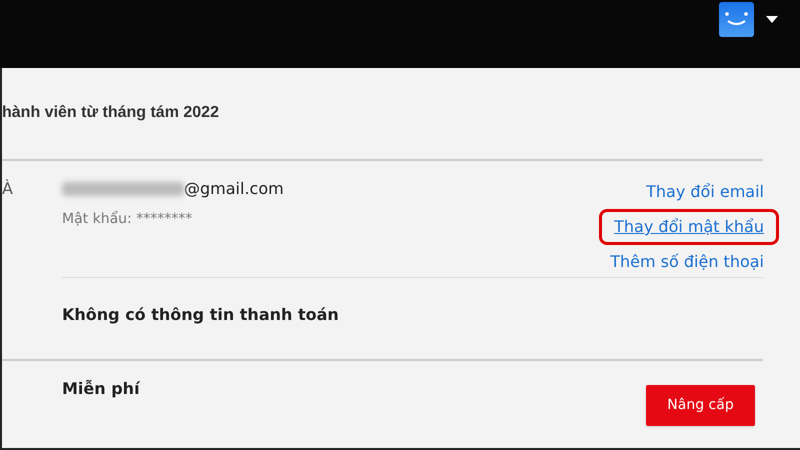 Image resolution: width=800 pixels, height=450 pixels. I want to click on member-since-text: hành viên từ tháng tám 2022, so click(110, 112).